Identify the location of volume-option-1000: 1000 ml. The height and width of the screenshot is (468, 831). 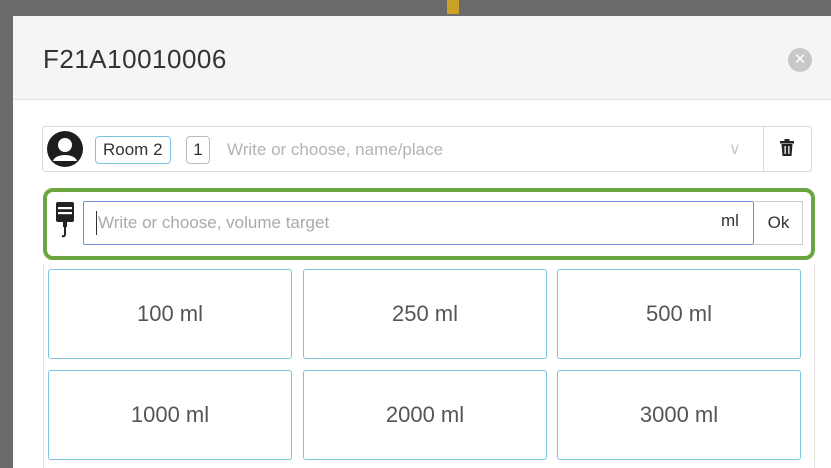
(170, 415).